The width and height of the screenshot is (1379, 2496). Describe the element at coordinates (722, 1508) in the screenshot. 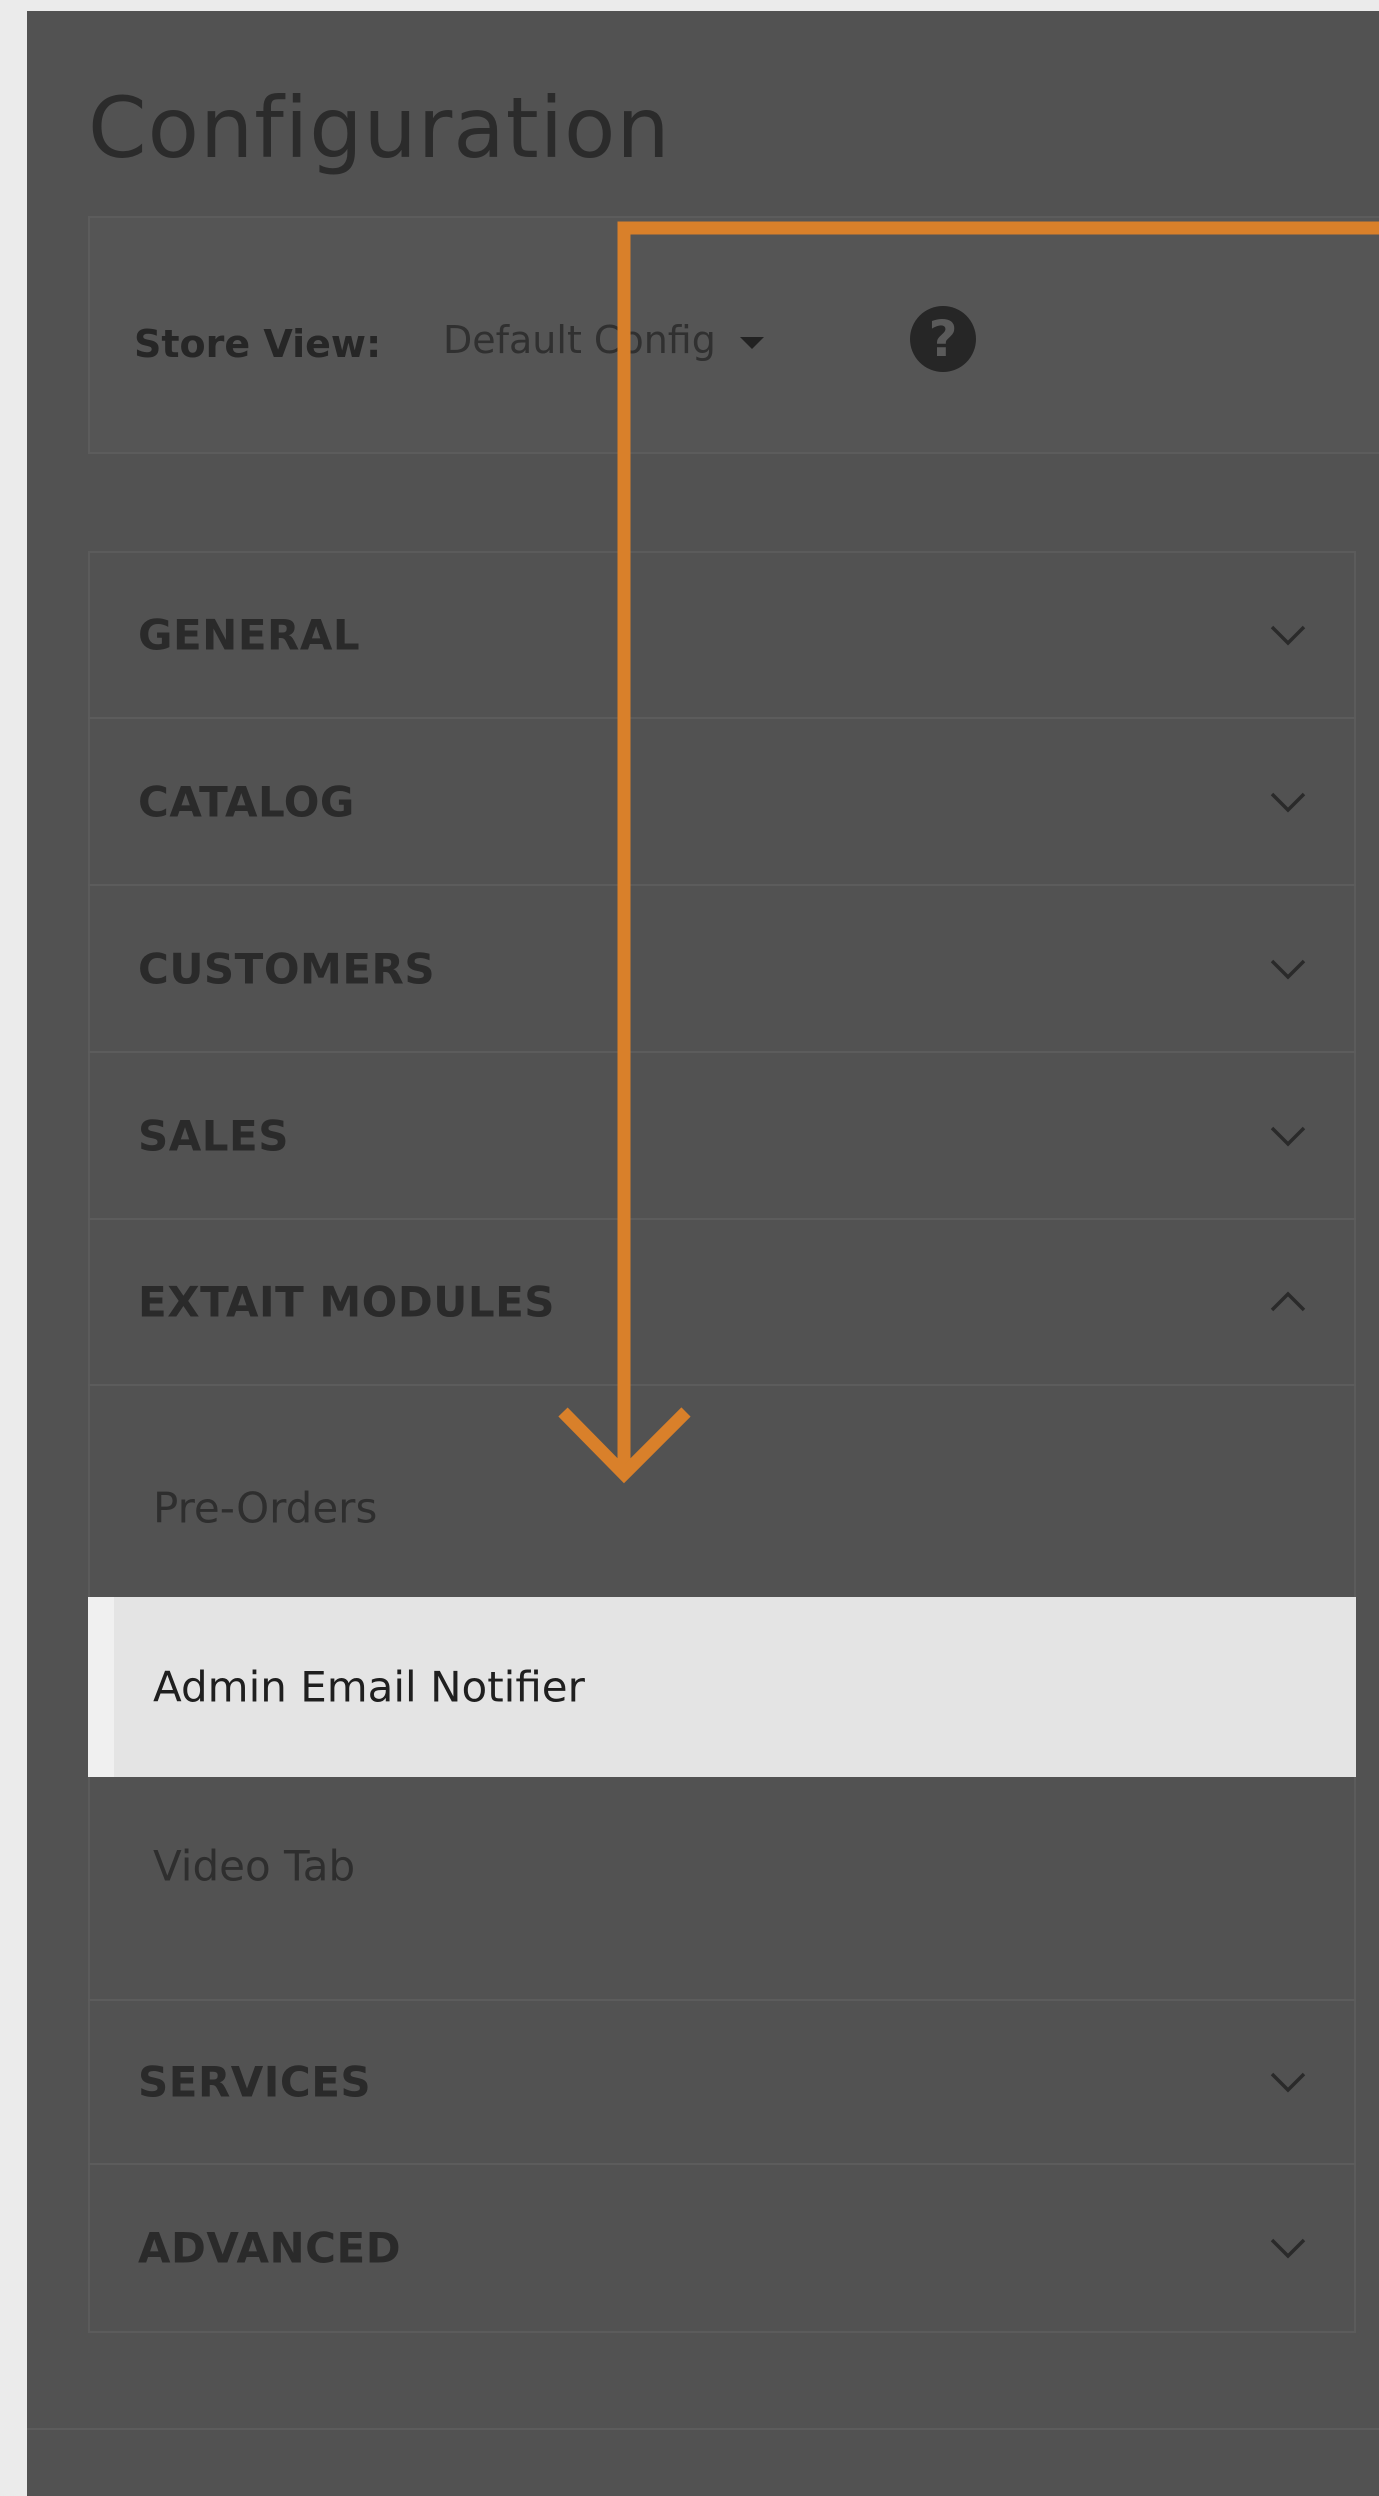

I see `subtab-pre-orders: Pre-Orders` at that location.